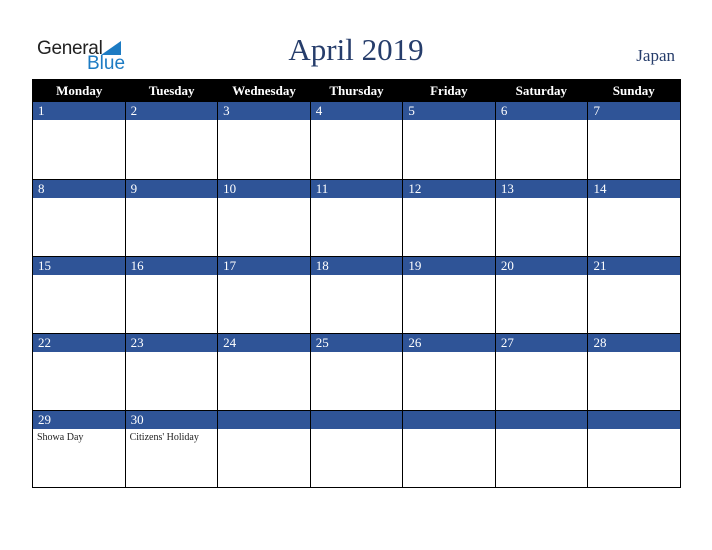  Describe the element at coordinates (634, 294) in the screenshot. I see `day-cell: 21` at that location.